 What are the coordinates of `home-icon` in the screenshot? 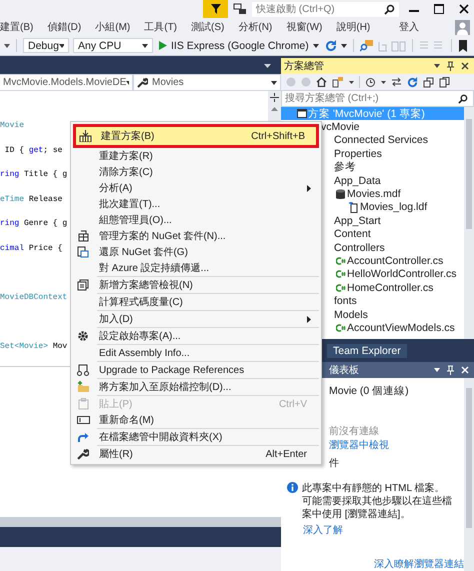 It's located at (321, 82).